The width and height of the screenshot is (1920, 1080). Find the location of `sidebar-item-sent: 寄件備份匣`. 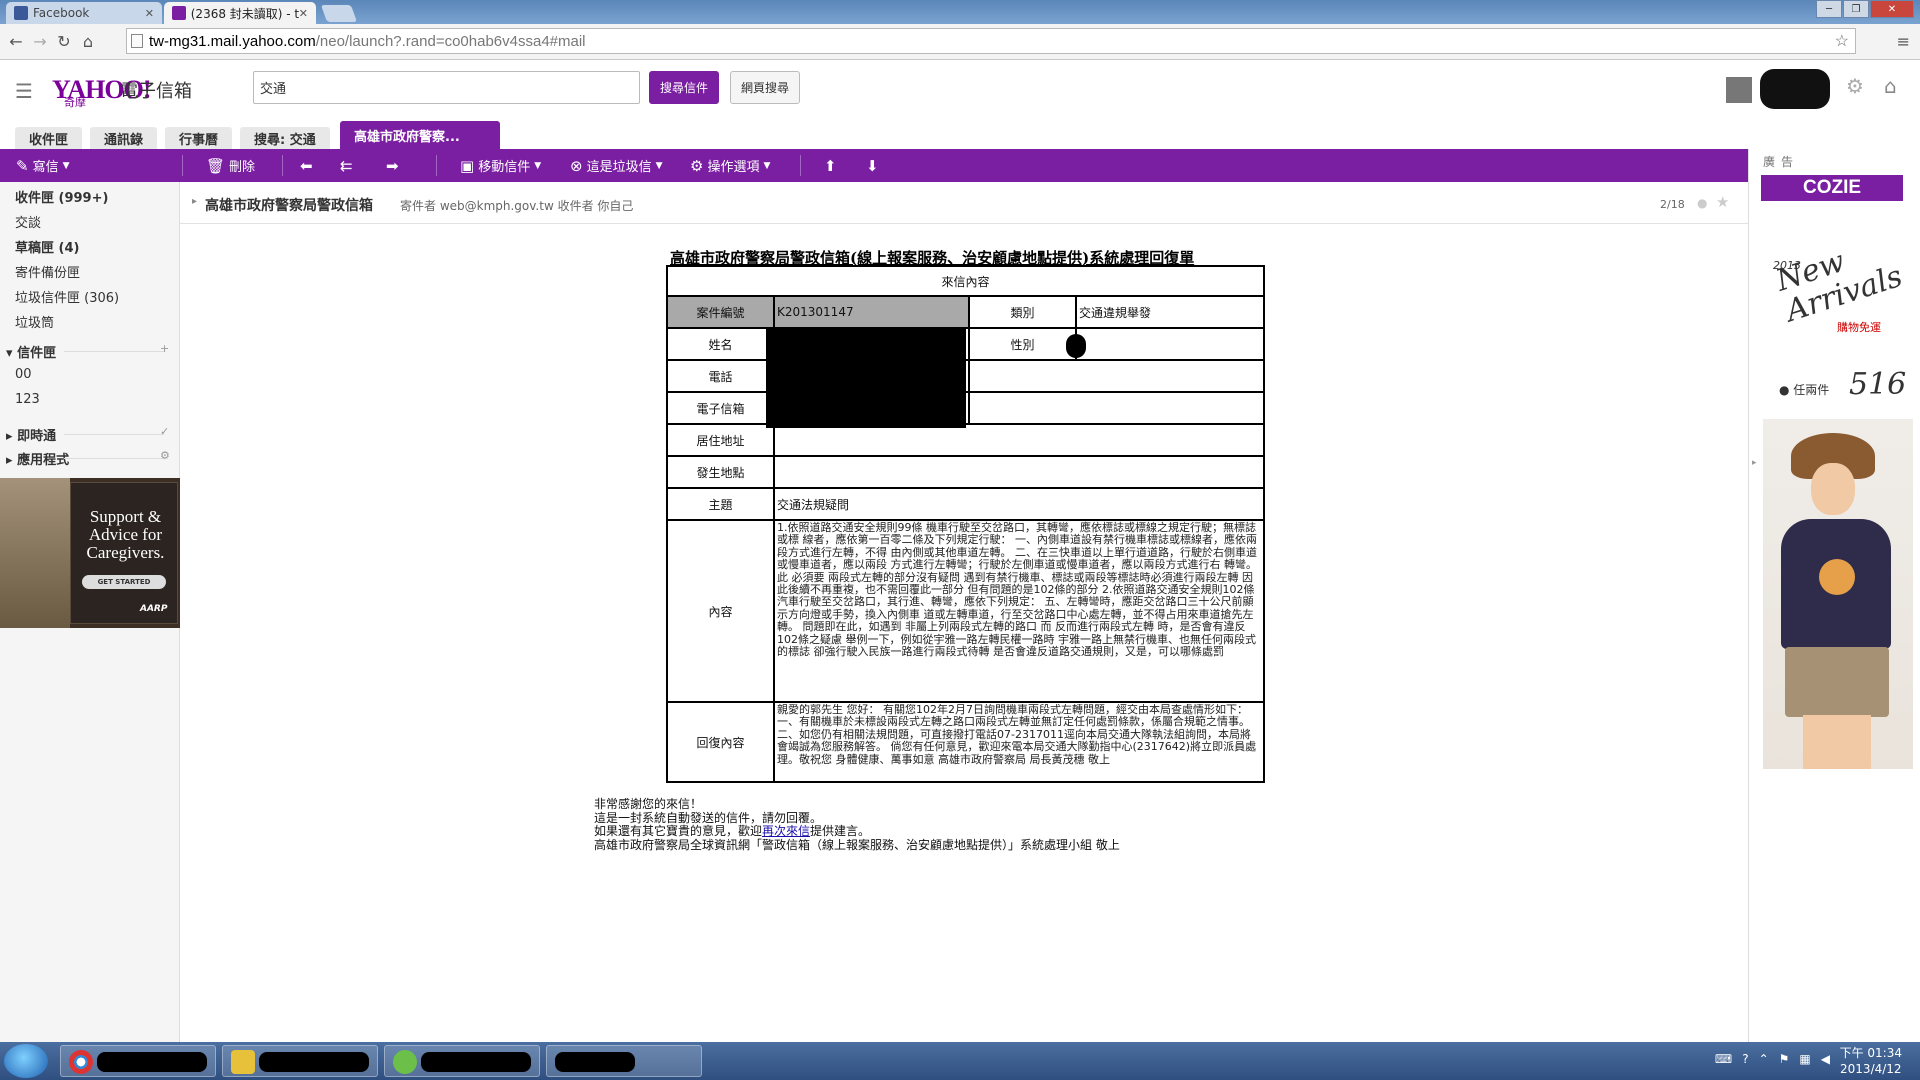

sidebar-item-sent: 寄件備份匣 is located at coordinates (47, 271).